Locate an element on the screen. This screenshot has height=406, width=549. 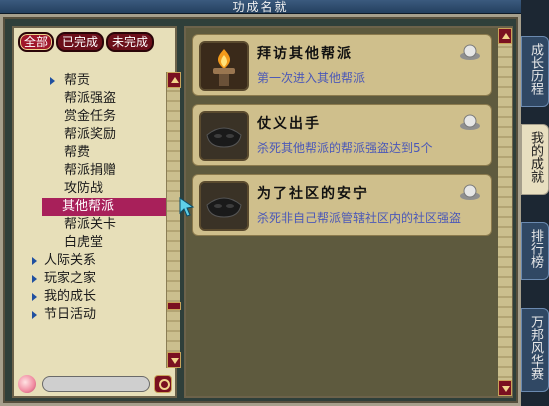
peach-icon is located at coordinates (27, 384).